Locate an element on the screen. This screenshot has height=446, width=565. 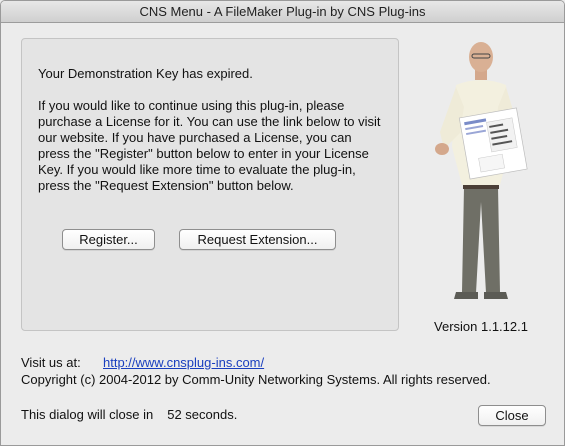
visit-label: Visit us at: is located at coordinates (51, 362).